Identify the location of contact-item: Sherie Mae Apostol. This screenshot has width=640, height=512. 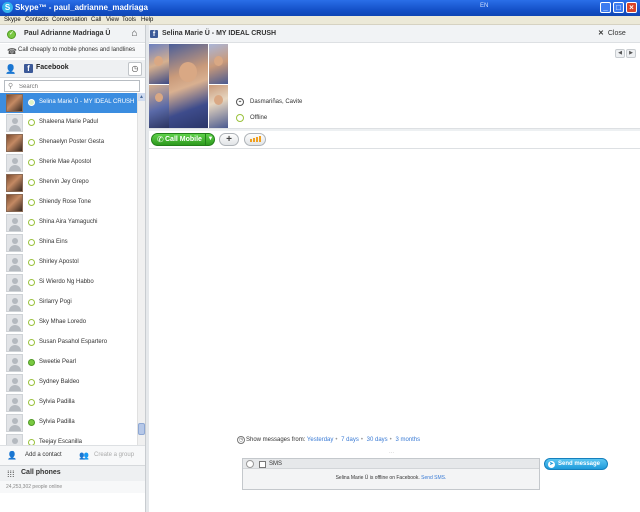
(68, 163).